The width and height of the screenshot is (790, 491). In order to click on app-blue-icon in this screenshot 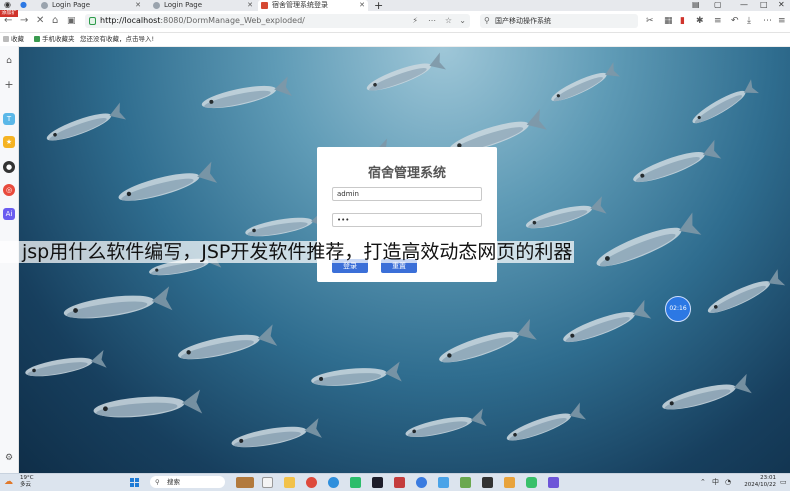, I will do `click(443, 482)`.